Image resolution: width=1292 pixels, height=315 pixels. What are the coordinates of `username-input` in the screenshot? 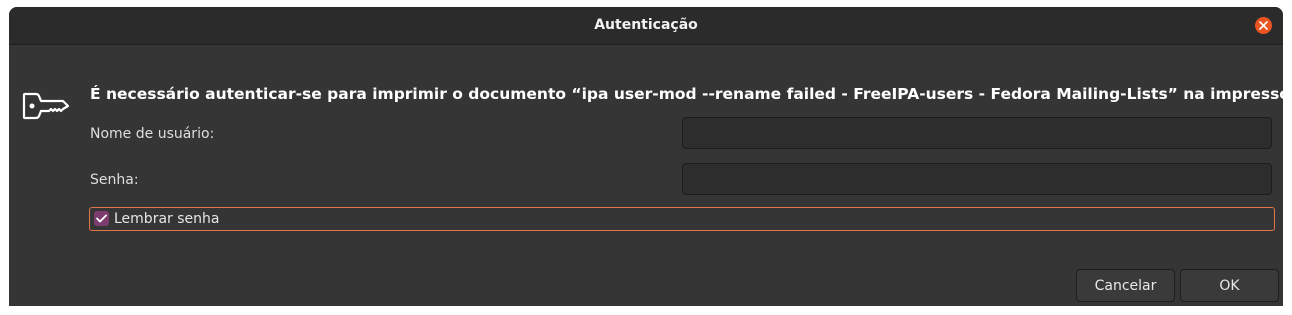 It's located at (977, 133).